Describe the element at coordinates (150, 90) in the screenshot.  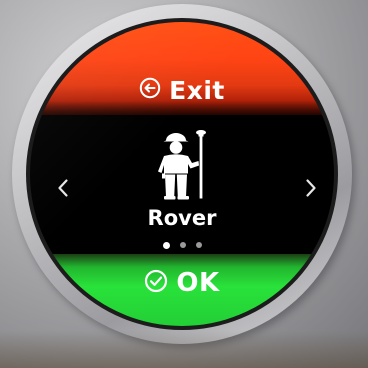
I see `exit-arrow-icon` at that location.